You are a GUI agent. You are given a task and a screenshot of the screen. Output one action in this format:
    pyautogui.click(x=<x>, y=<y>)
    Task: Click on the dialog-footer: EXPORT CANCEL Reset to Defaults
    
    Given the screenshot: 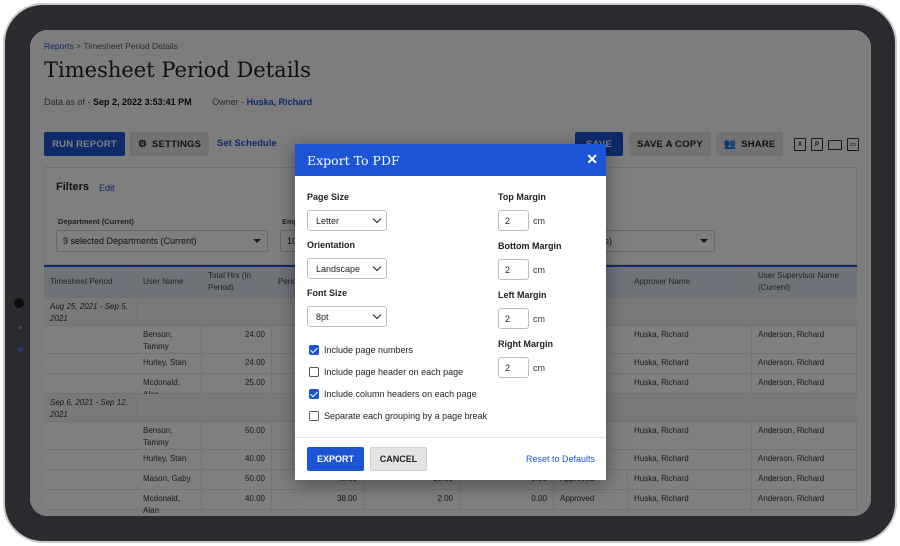 What is the action you would take?
    pyautogui.click(x=450, y=458)
    